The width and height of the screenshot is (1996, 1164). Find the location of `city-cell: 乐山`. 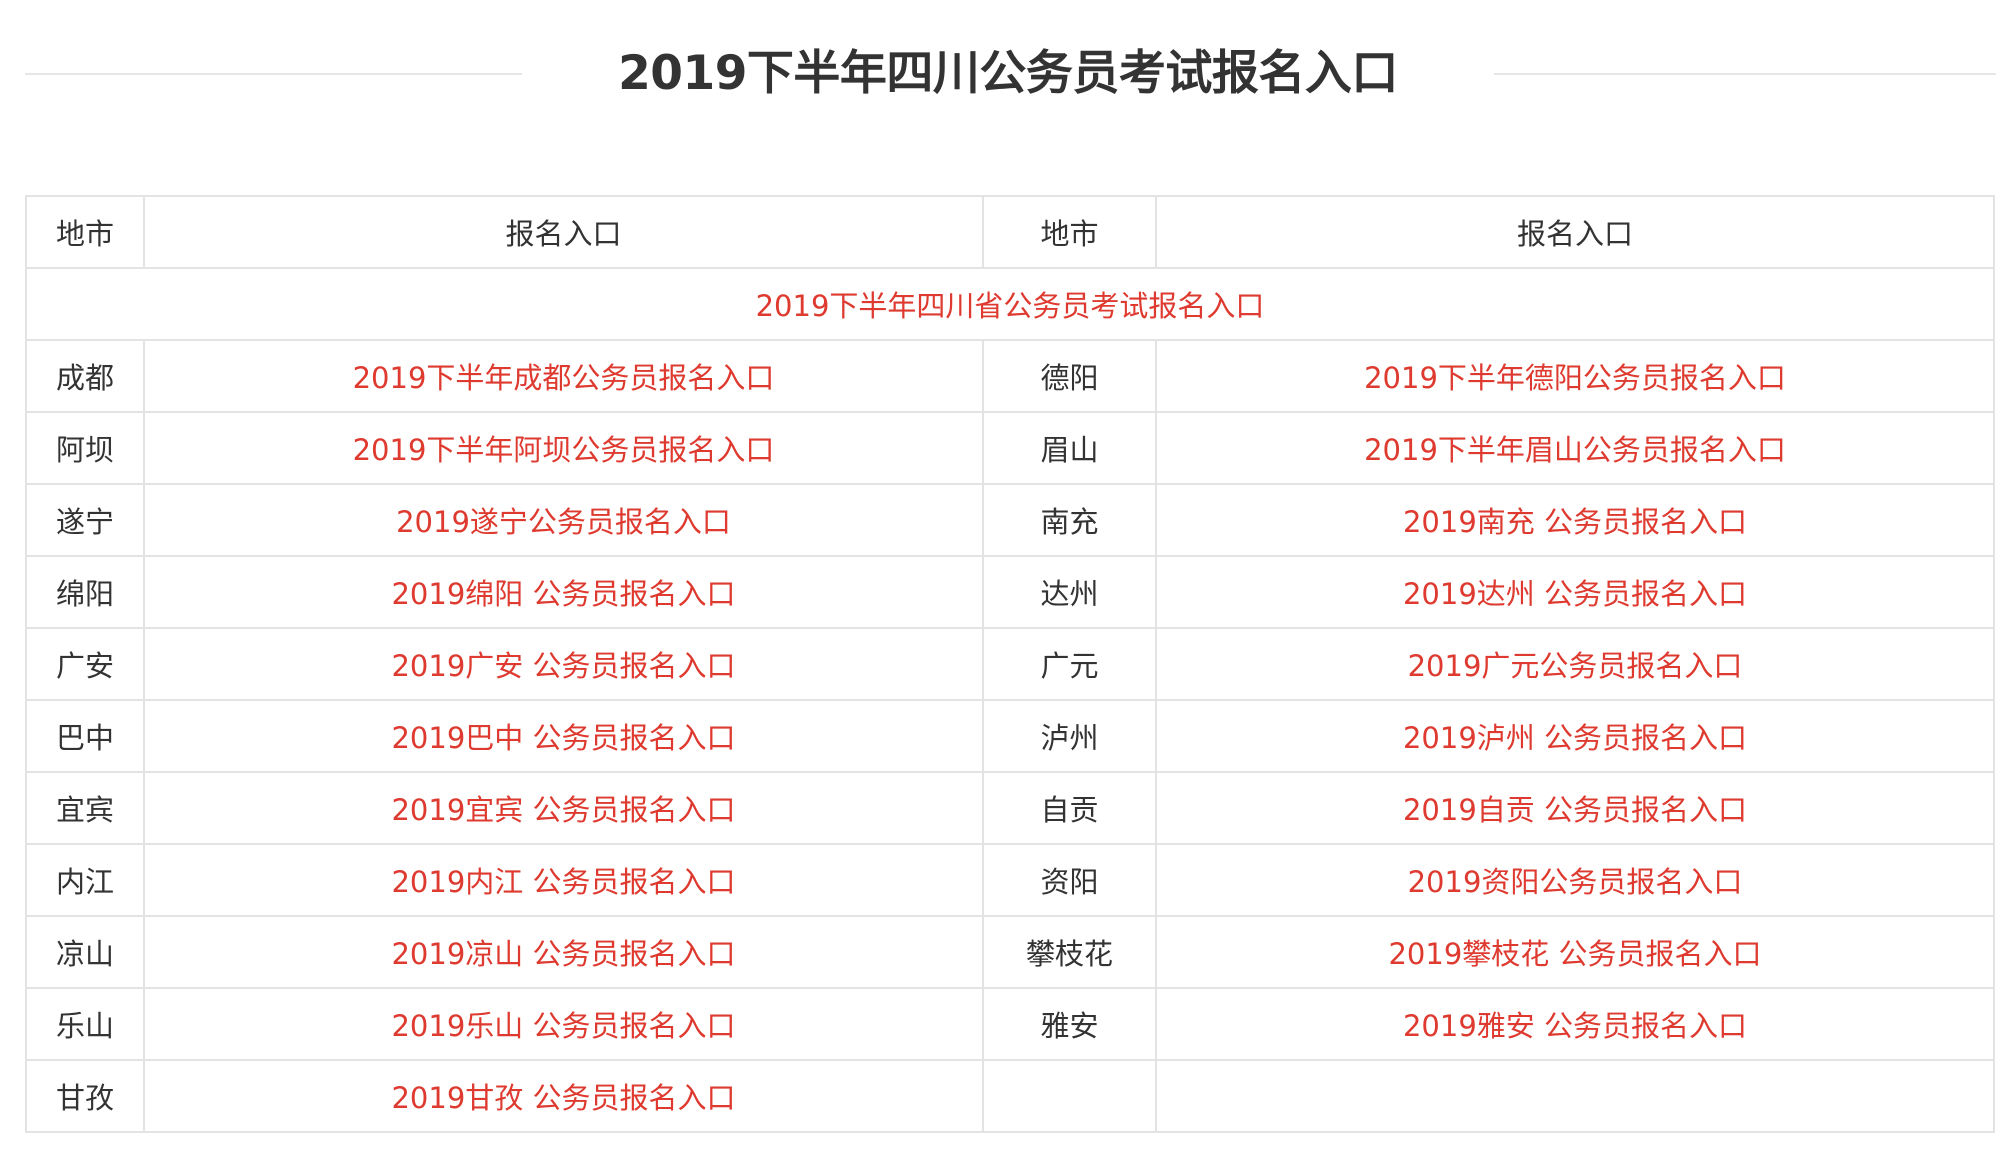

city-cell: 乐山 is located at coordinates (85, 1024).